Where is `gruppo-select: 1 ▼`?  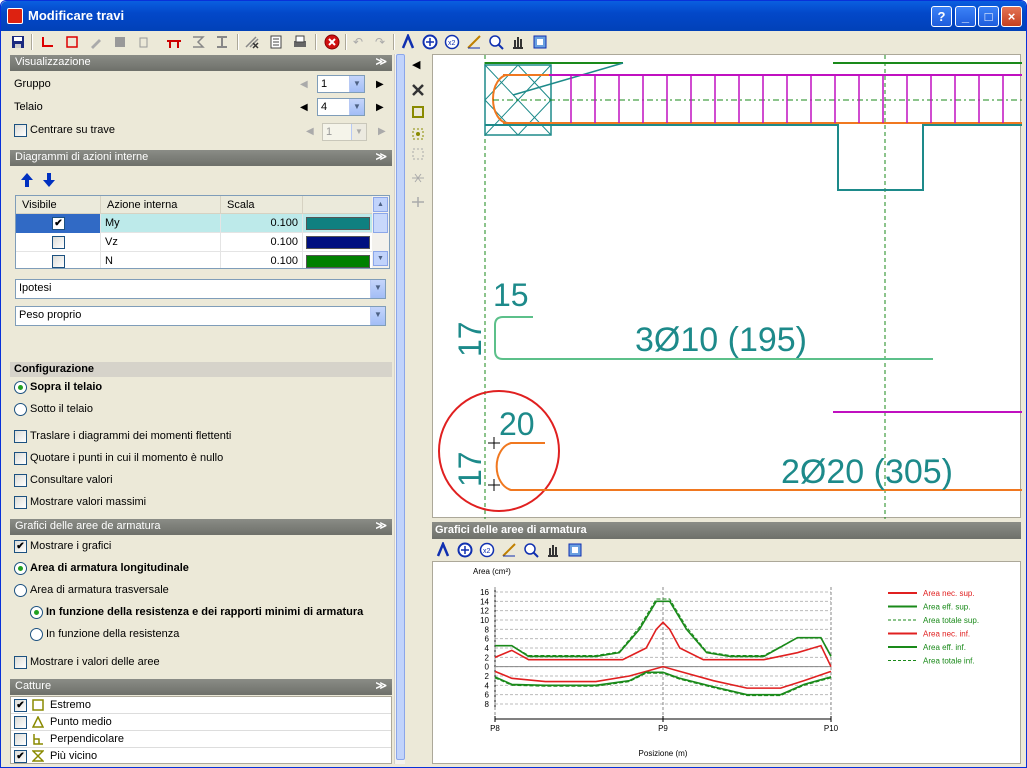 gruppo-select: 1 ▼ is located at coordinates (341, 84).